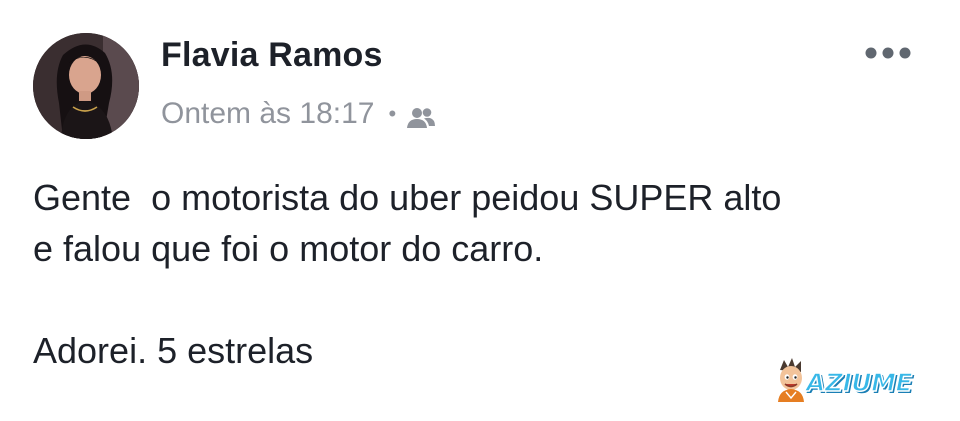 This screenshot has width=960, height=421. I want to click on avatar-photo, so click(86, 86).